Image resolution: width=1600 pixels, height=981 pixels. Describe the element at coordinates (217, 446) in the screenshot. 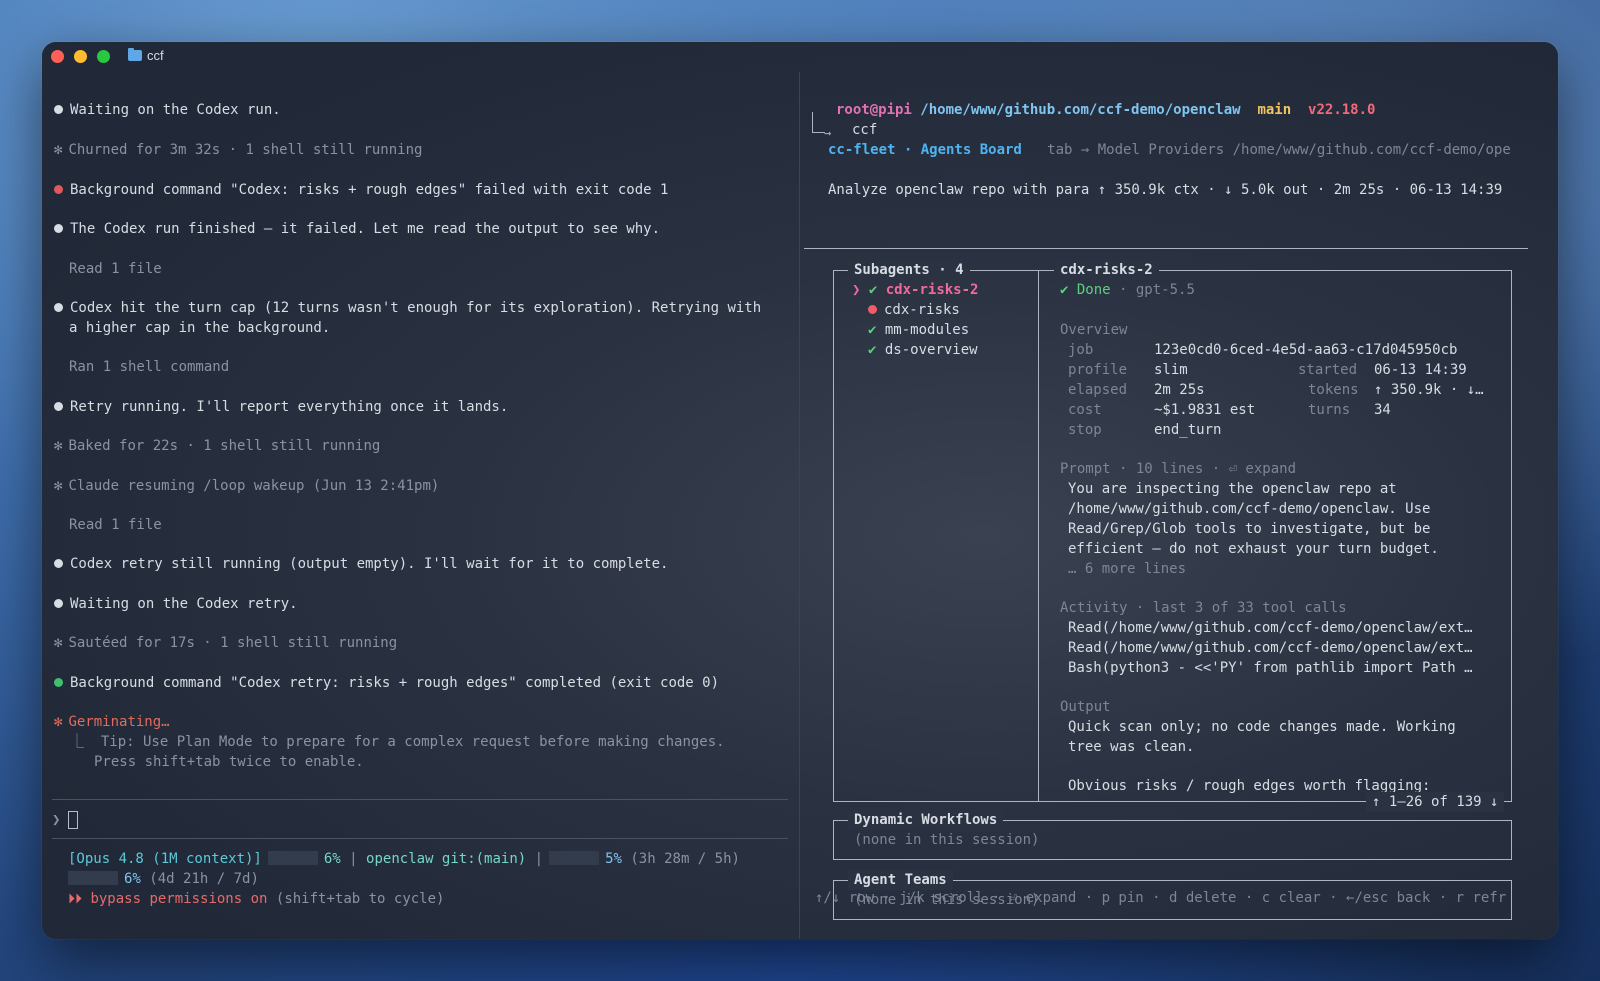

I see `transcript-line: ✻ Baked for 22s · 1 shell still running` at that location.